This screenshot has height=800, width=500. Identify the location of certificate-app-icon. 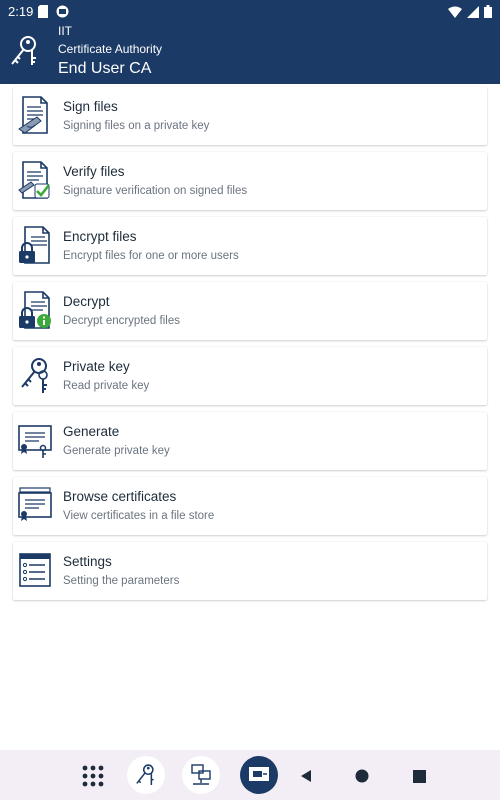
(259, 774).